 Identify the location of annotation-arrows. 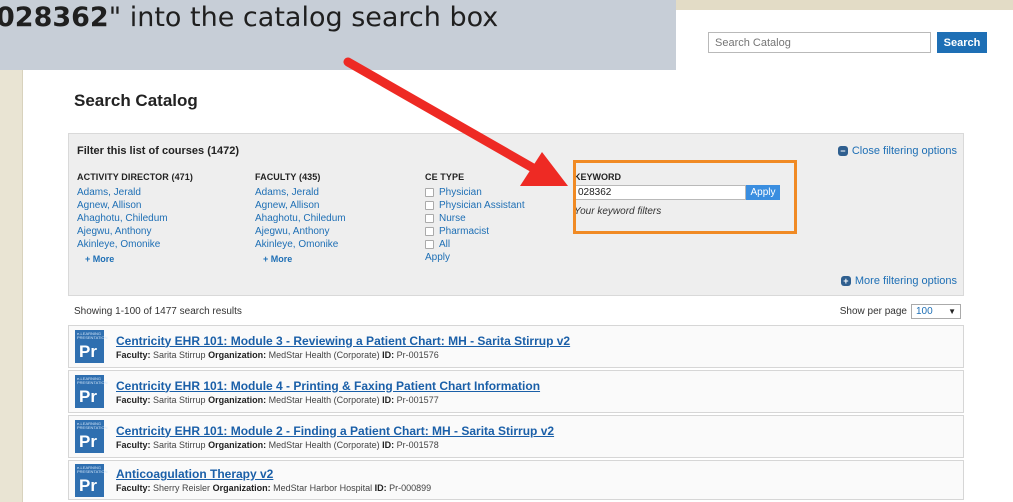
(455, 121).